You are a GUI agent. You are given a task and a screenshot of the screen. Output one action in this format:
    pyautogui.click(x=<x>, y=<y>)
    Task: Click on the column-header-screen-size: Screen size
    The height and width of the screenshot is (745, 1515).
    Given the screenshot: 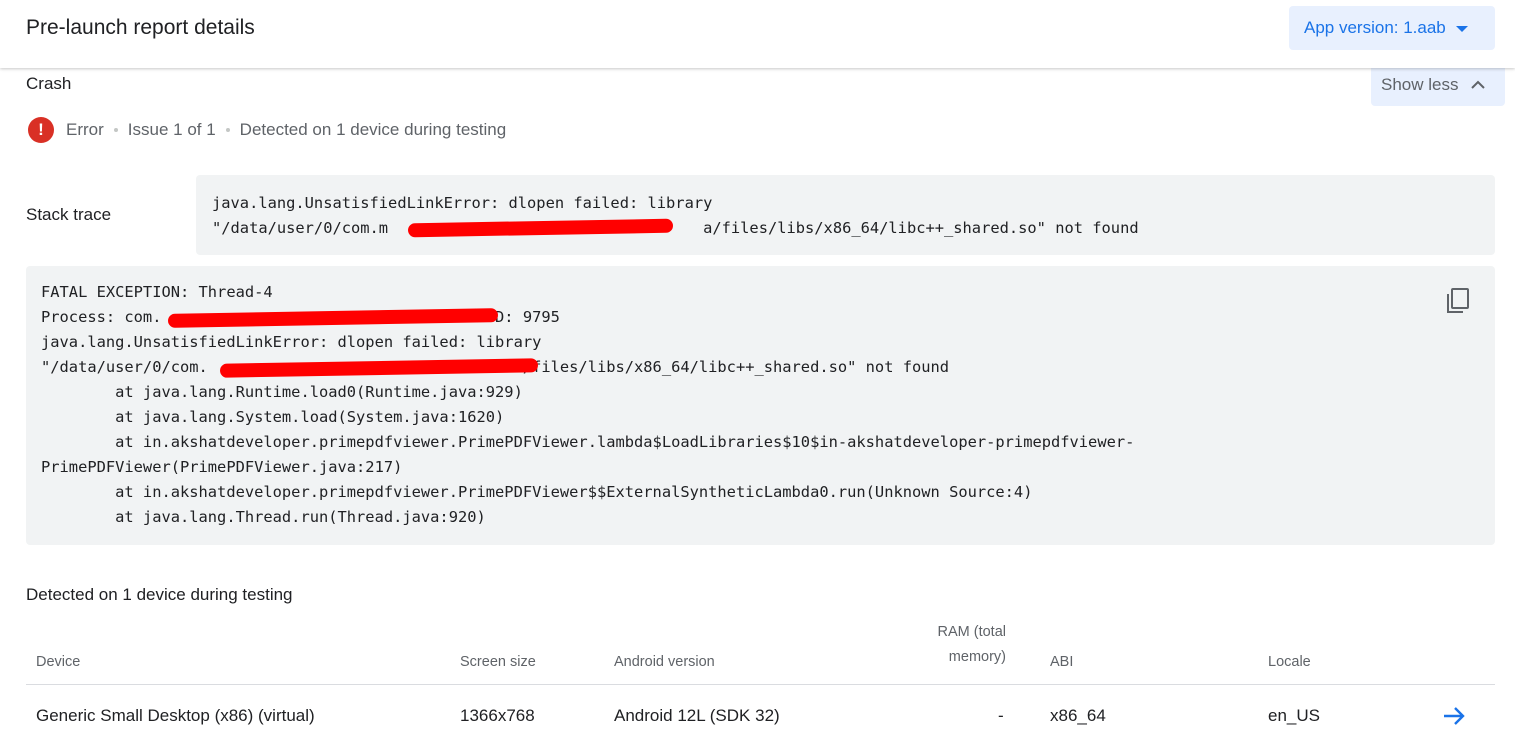 What is the action you would take?
    pyautogui.click(x=498, y=662)
    